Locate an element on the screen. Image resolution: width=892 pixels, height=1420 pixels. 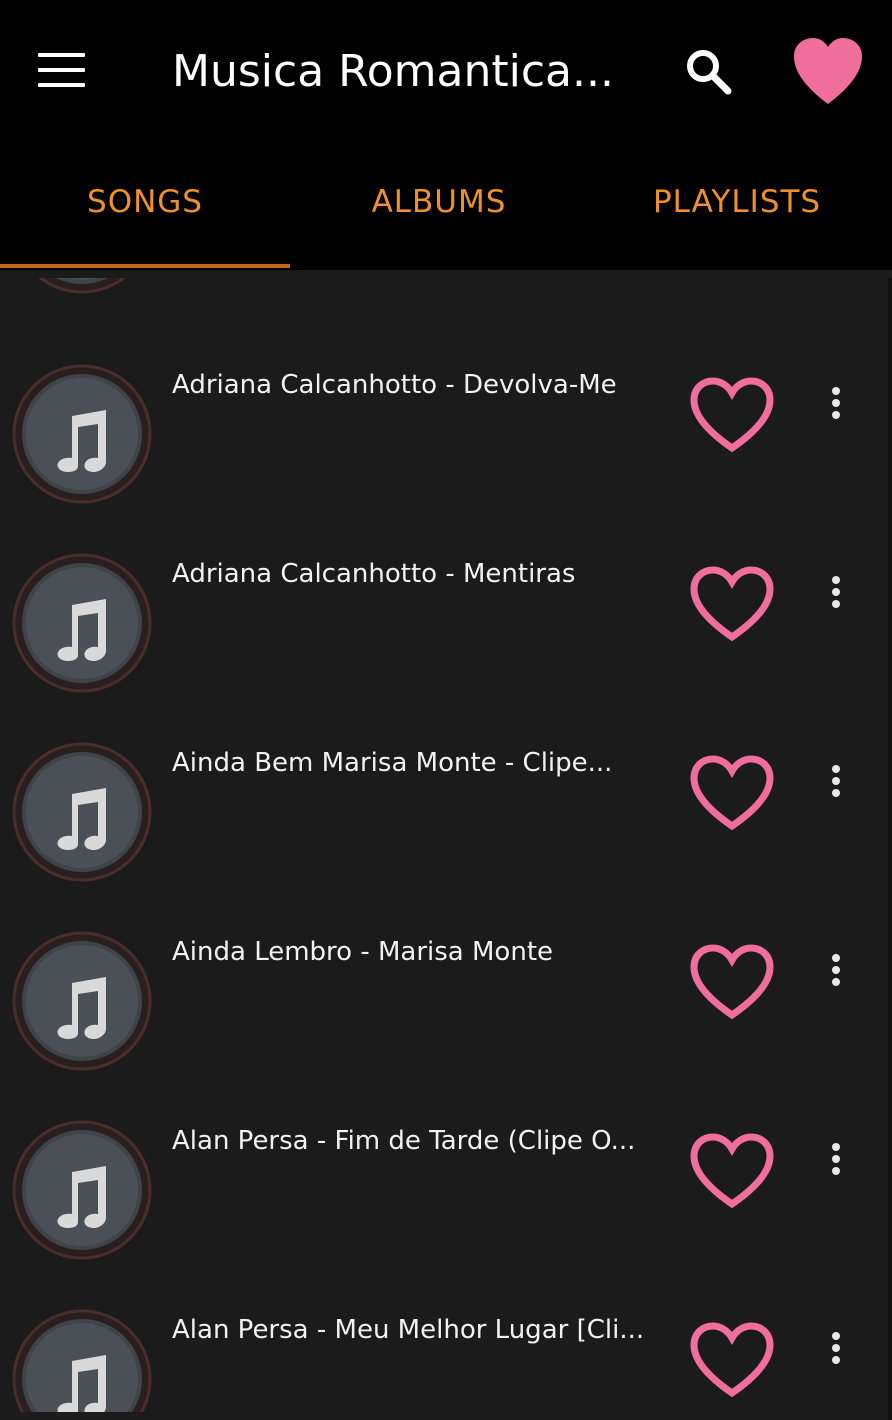
tab-albums-label: ALBUMS is located at coordinates (439, 202).